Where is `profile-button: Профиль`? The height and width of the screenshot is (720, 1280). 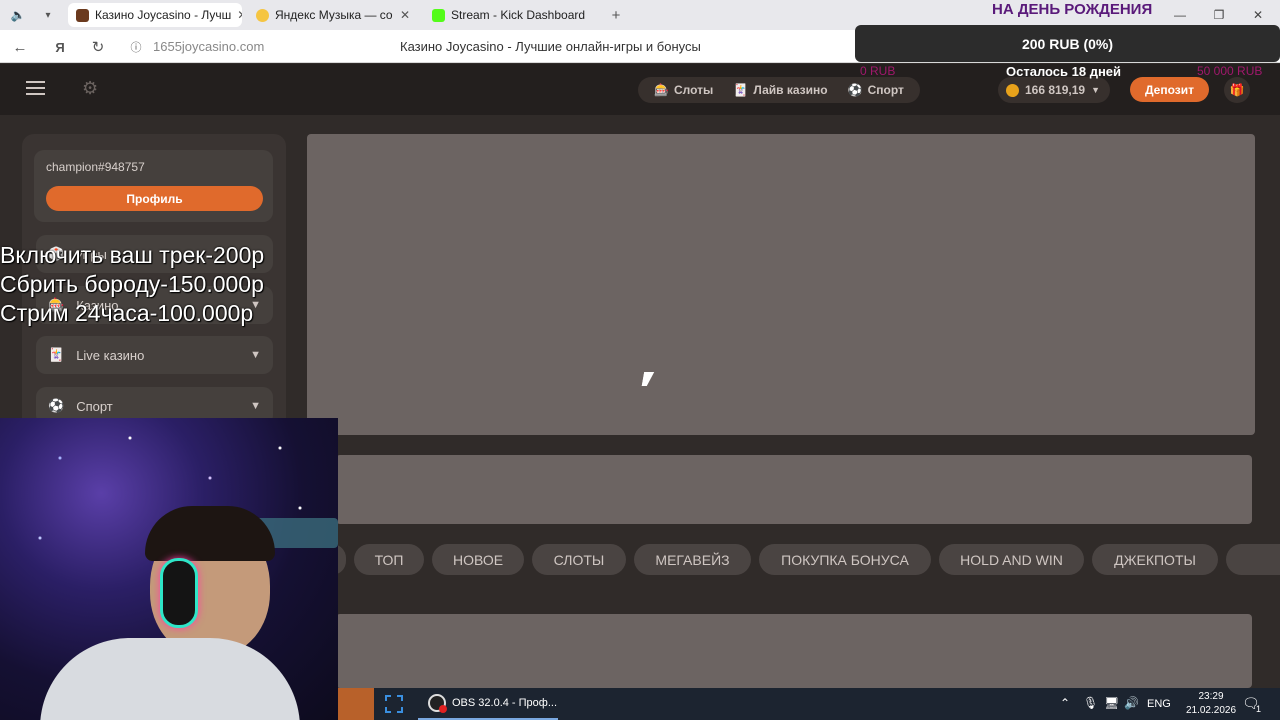
profile-button: Профиль is located at coordinates (154, 198).